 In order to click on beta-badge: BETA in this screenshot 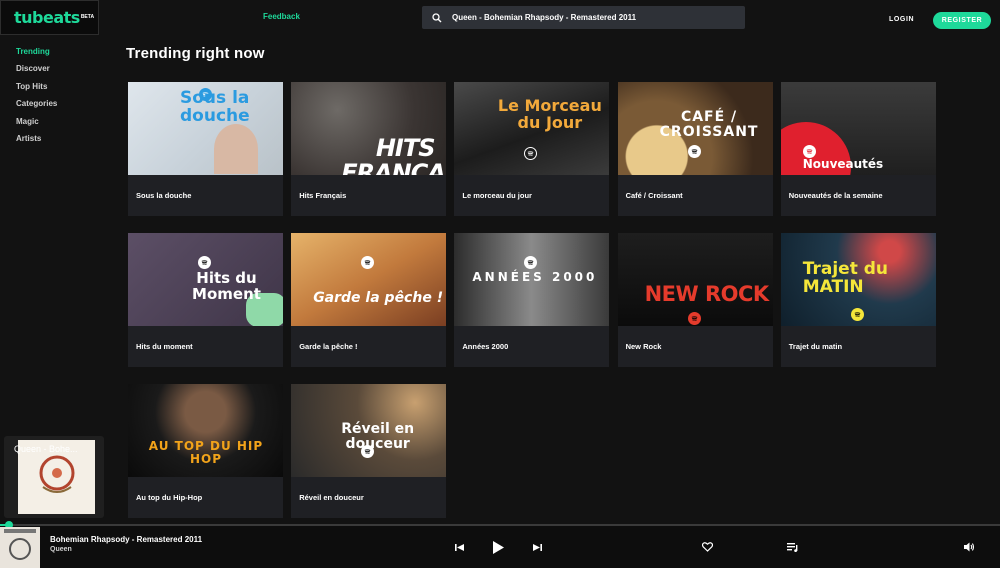, I will do `click(87, 16)`.